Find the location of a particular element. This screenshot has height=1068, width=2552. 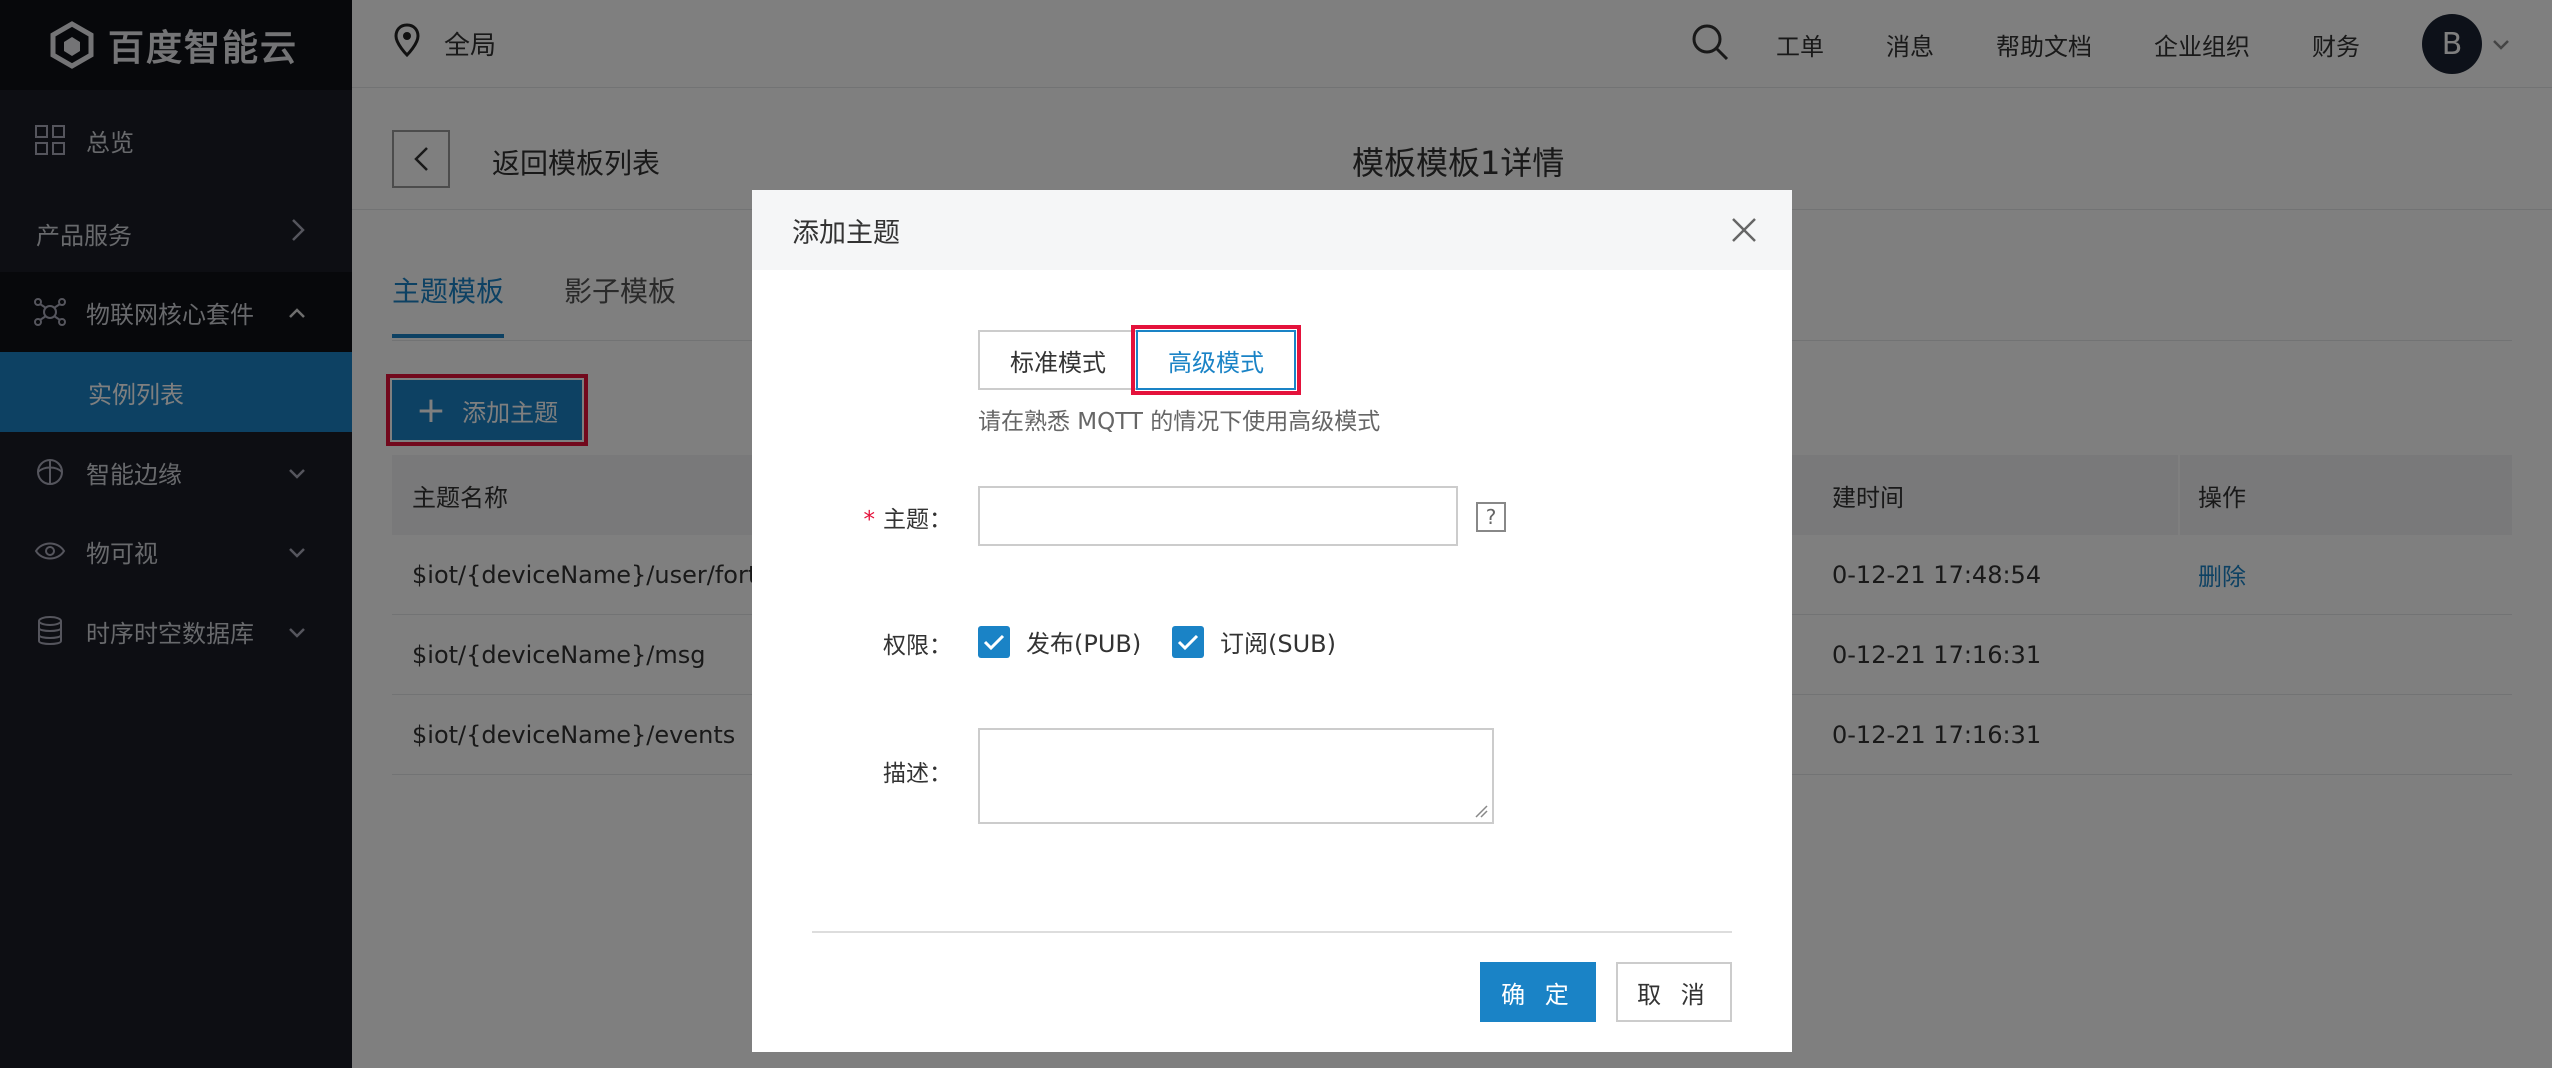

help-icon: ? is located at coordinates (1491, 517).